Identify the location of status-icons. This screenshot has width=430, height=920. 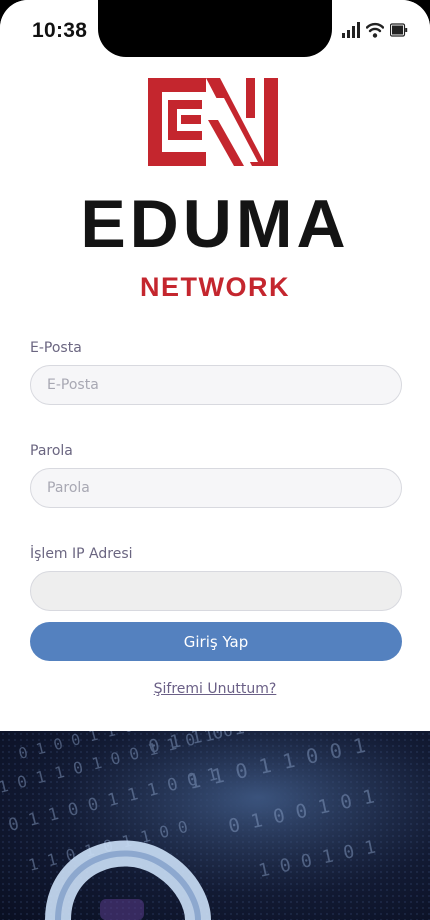
(375, 30).